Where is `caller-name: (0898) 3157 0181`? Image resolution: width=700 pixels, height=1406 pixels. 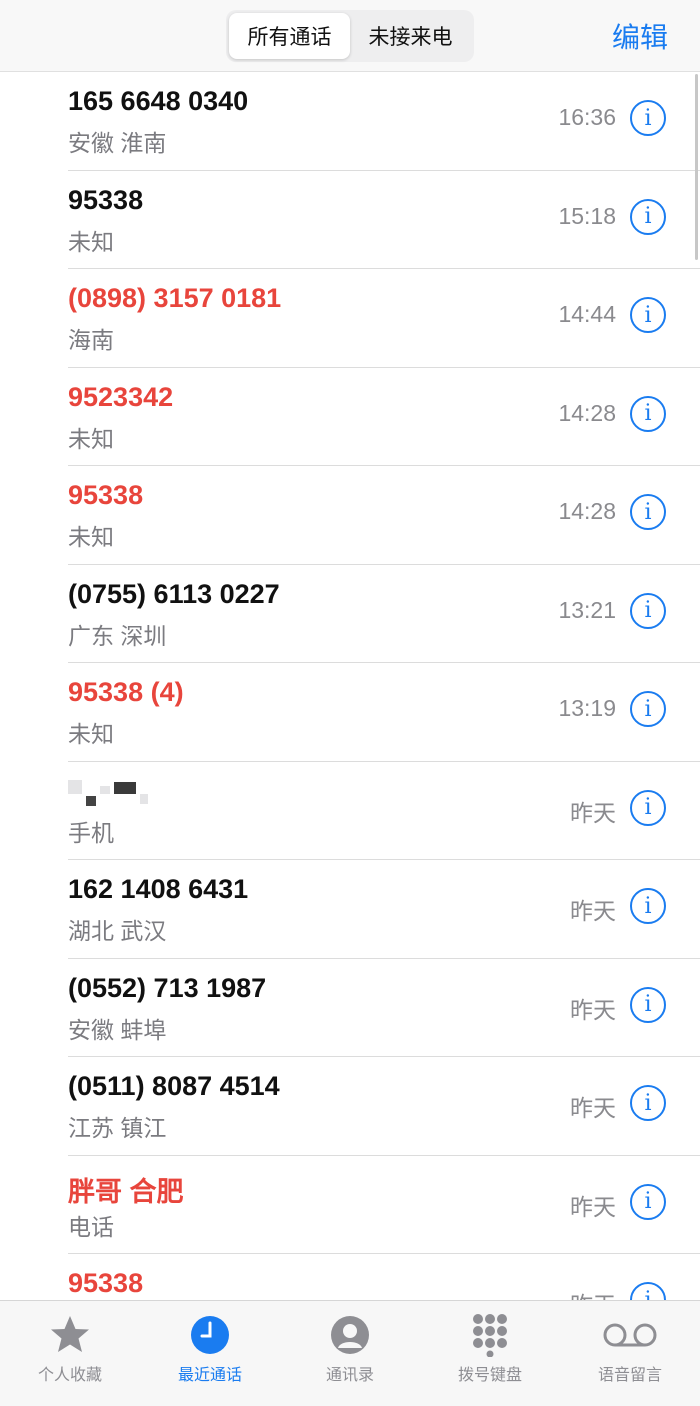
caller-name: (0898) 3157 0181 is located at coordinates (175, 298).